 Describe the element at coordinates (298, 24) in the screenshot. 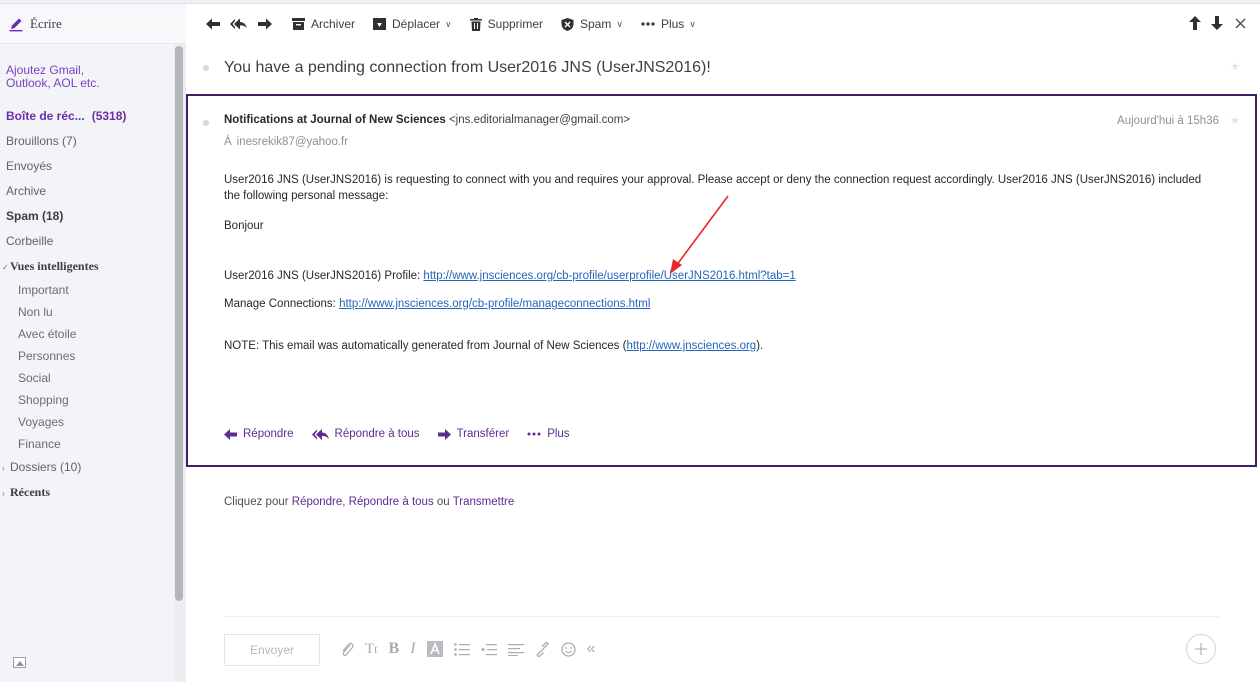

I see `archive-icon` at that location.